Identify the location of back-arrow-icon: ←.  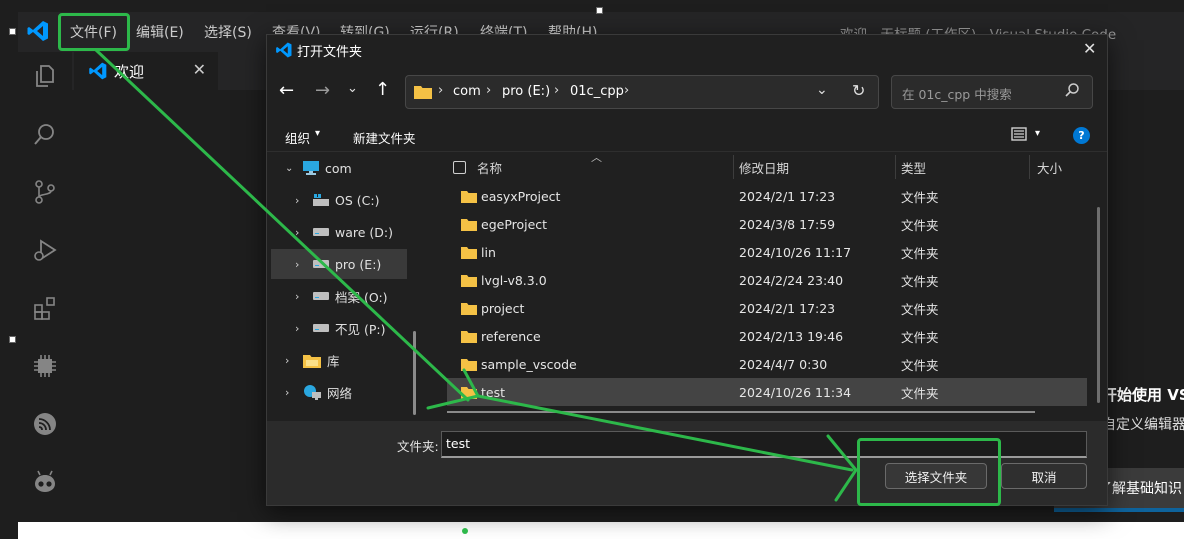
(286, 90).